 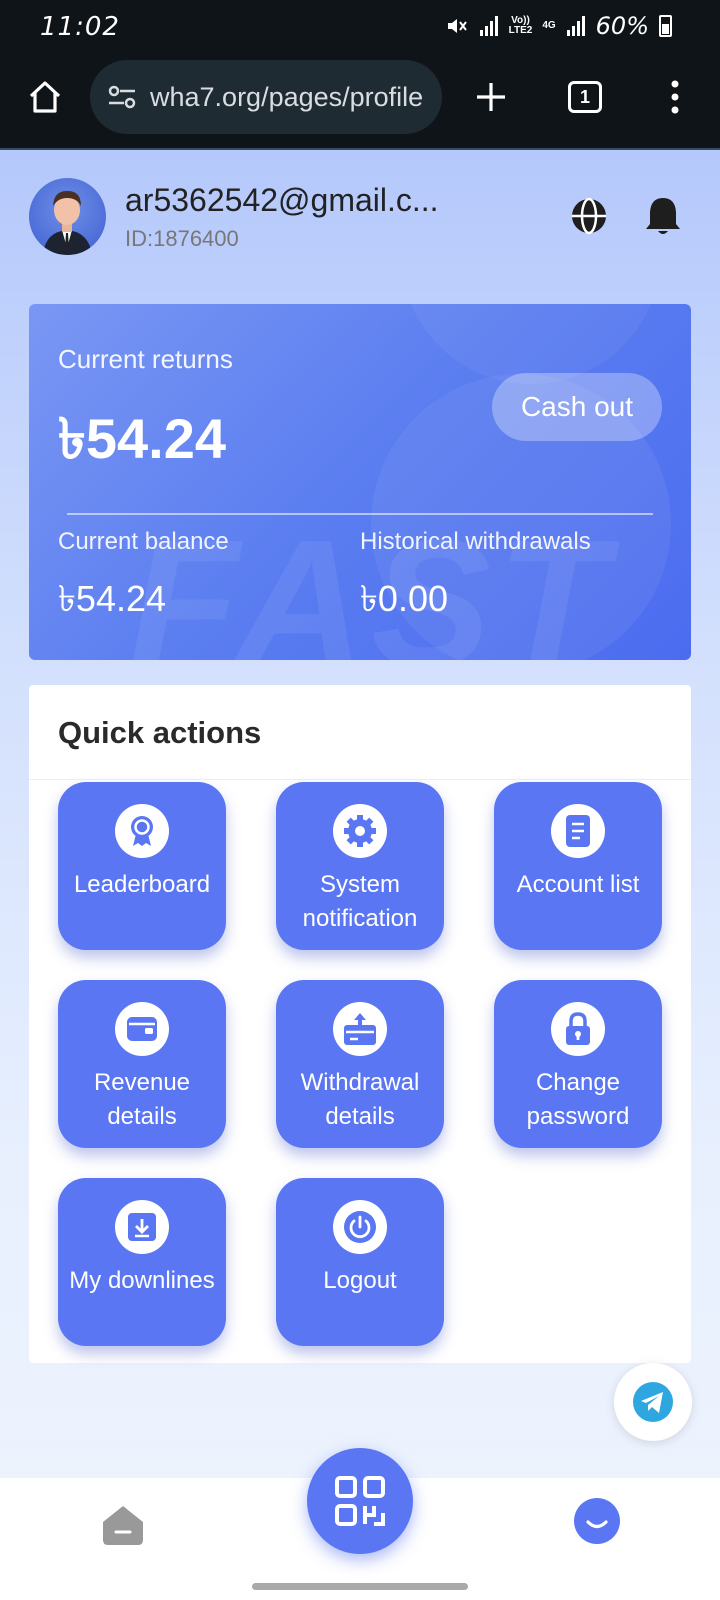 I want to click on power-icon, so click(x=360, y=1227).